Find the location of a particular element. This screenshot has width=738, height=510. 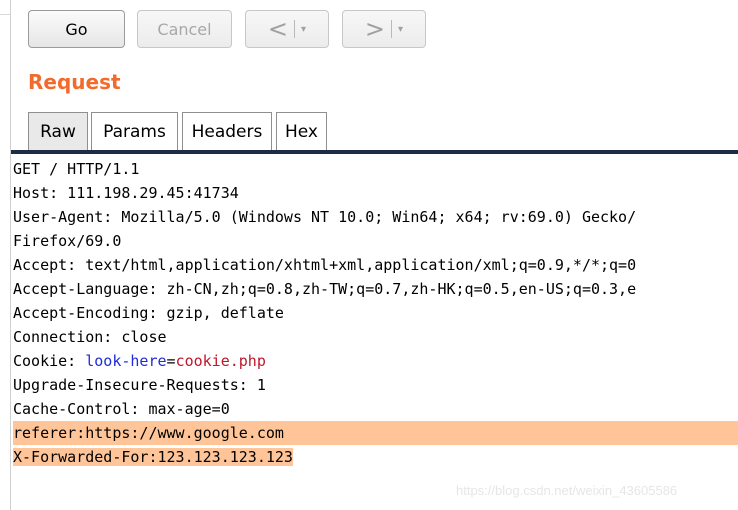

back-button: < ▾ is located at coordinates (287, 29).